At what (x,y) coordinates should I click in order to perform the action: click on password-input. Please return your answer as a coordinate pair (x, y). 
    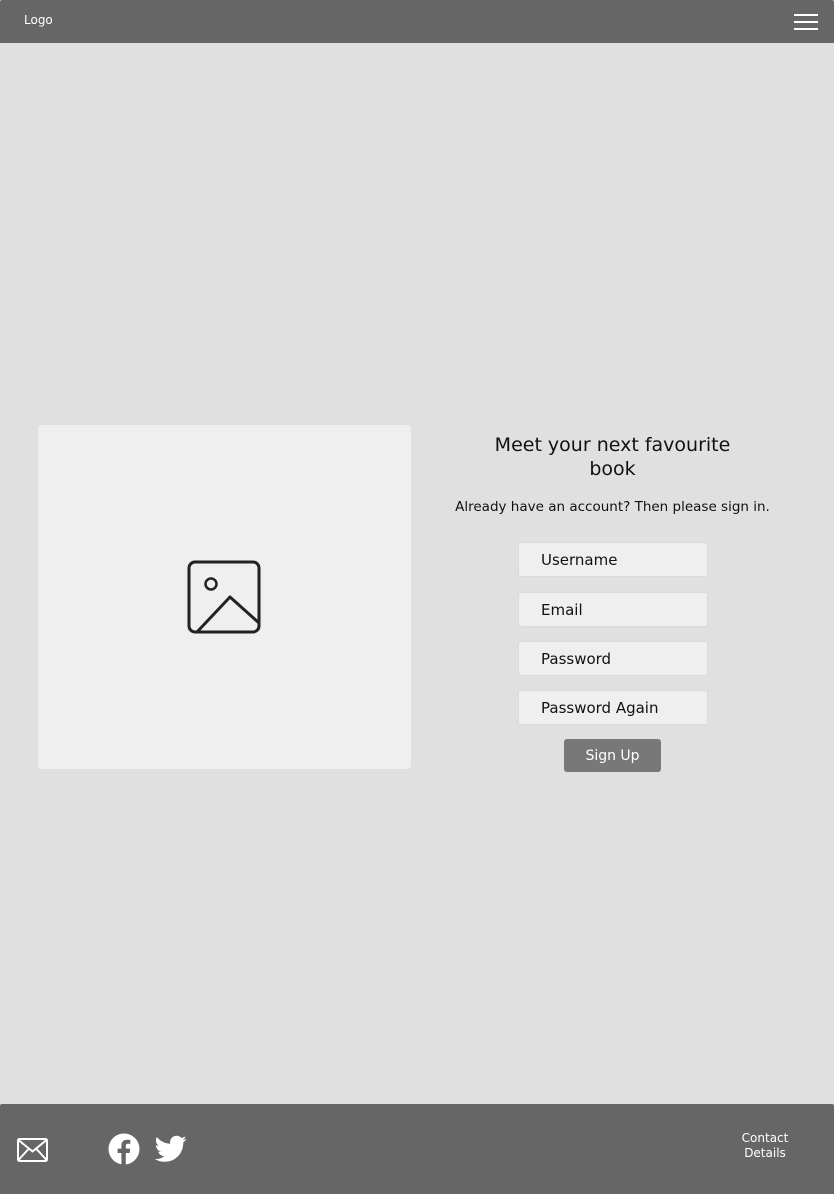
    Looking at the image, I should click on (613, 658).